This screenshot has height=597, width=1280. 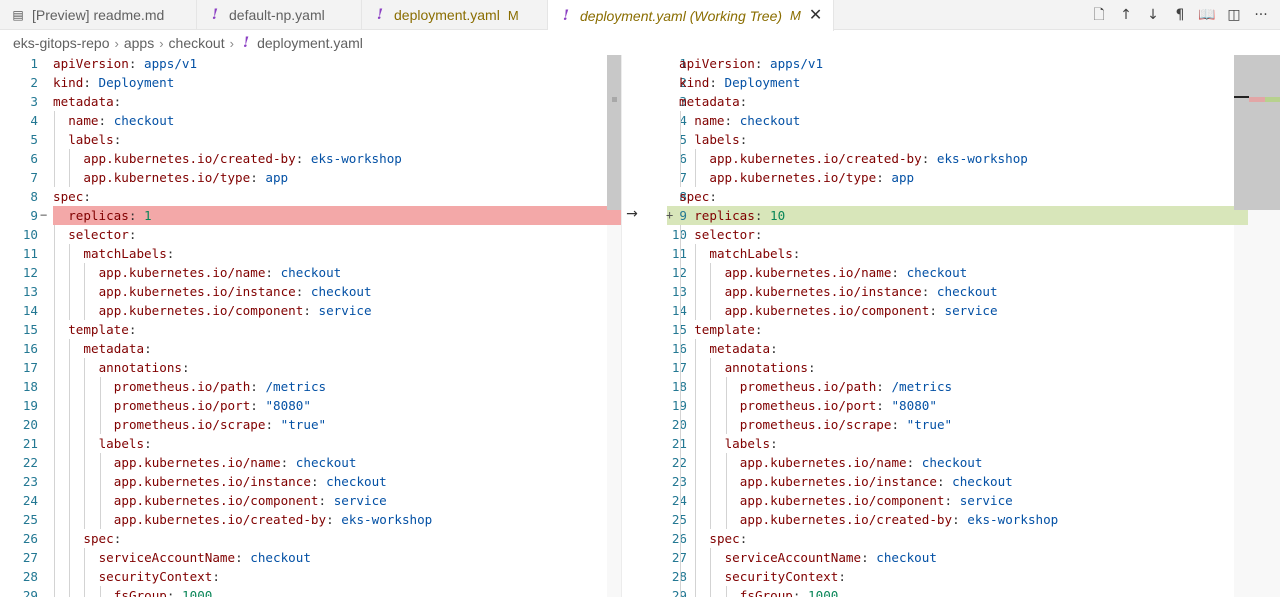 What do you see at coordinates (903, 177) in the screenshot?
I see `yaml-value: app` at bounding box center [903, 177].